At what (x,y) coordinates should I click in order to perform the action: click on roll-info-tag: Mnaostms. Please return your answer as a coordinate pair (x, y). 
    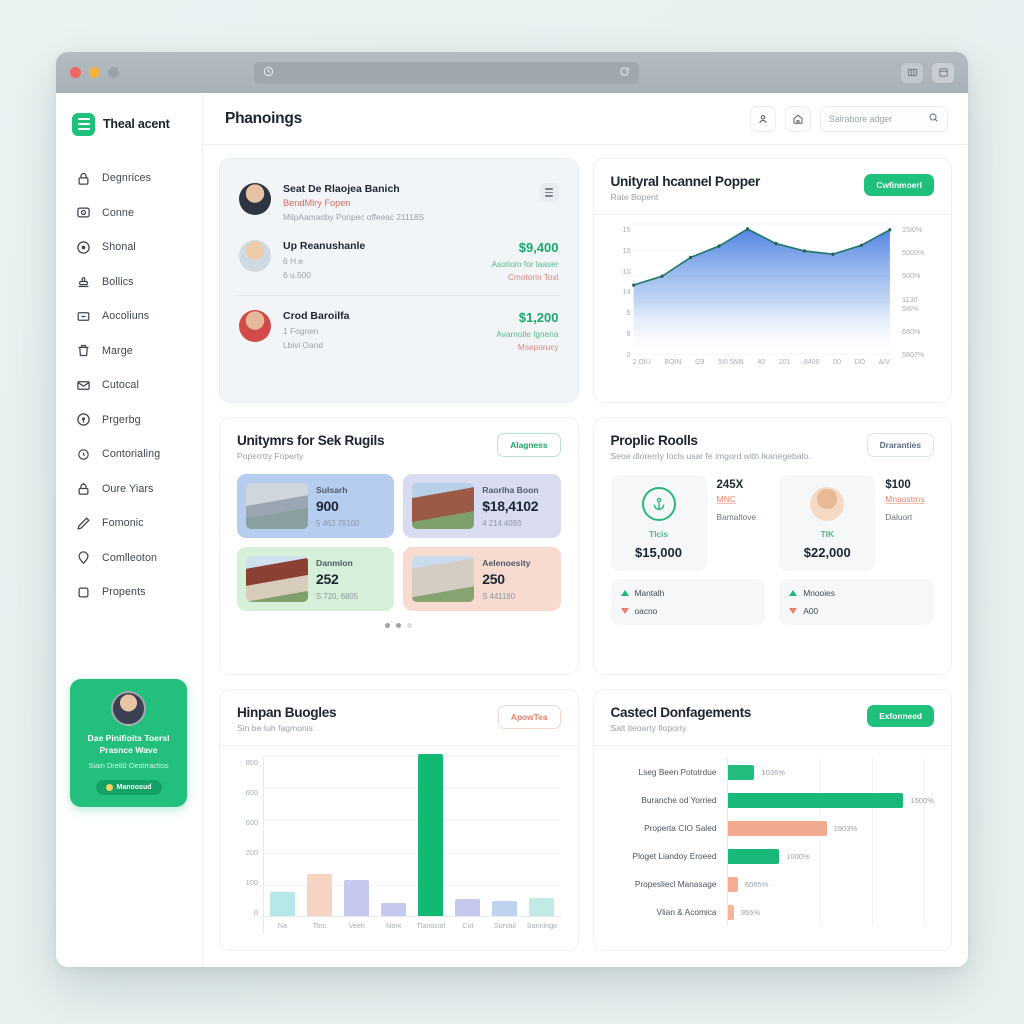
    Looking at the image, I should click on (905, 499).